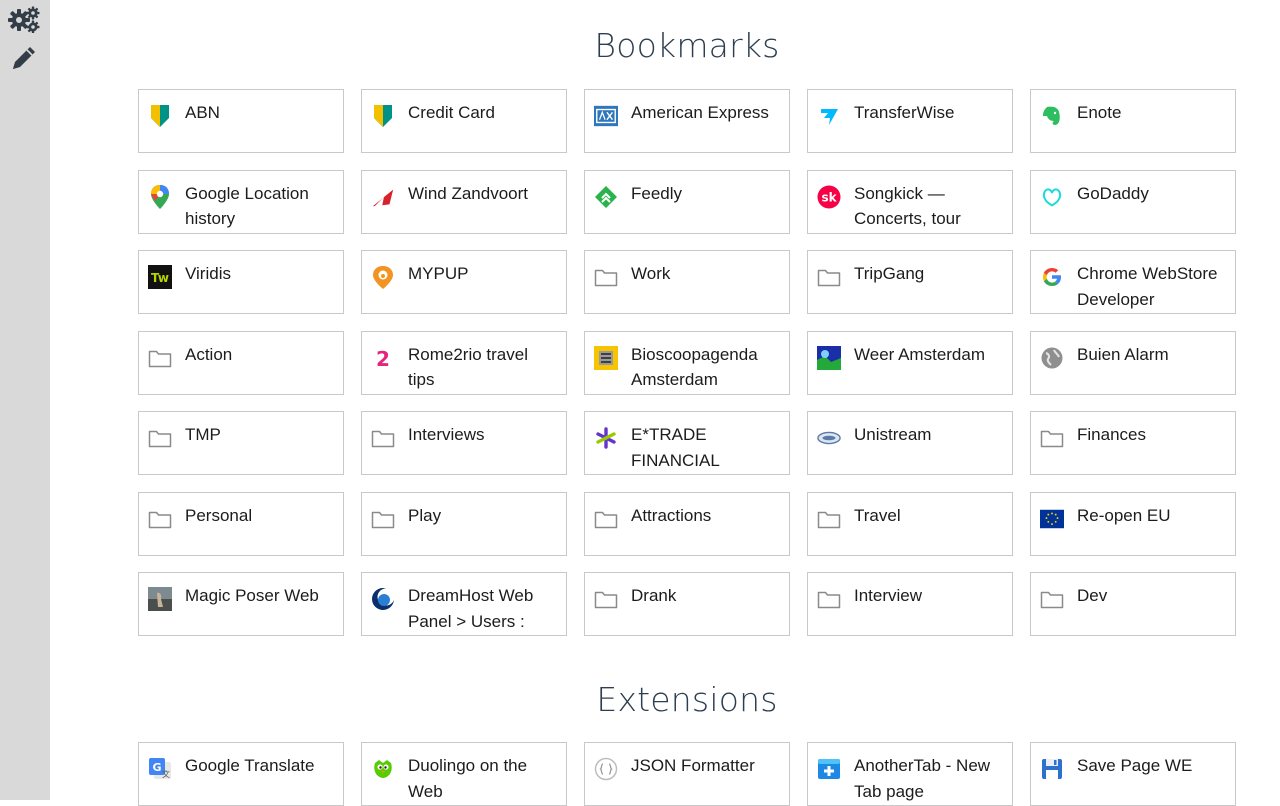 The image size is (1280, 806). I want to click on bookmark-label: Buien Alarm, so click(1123, 354).